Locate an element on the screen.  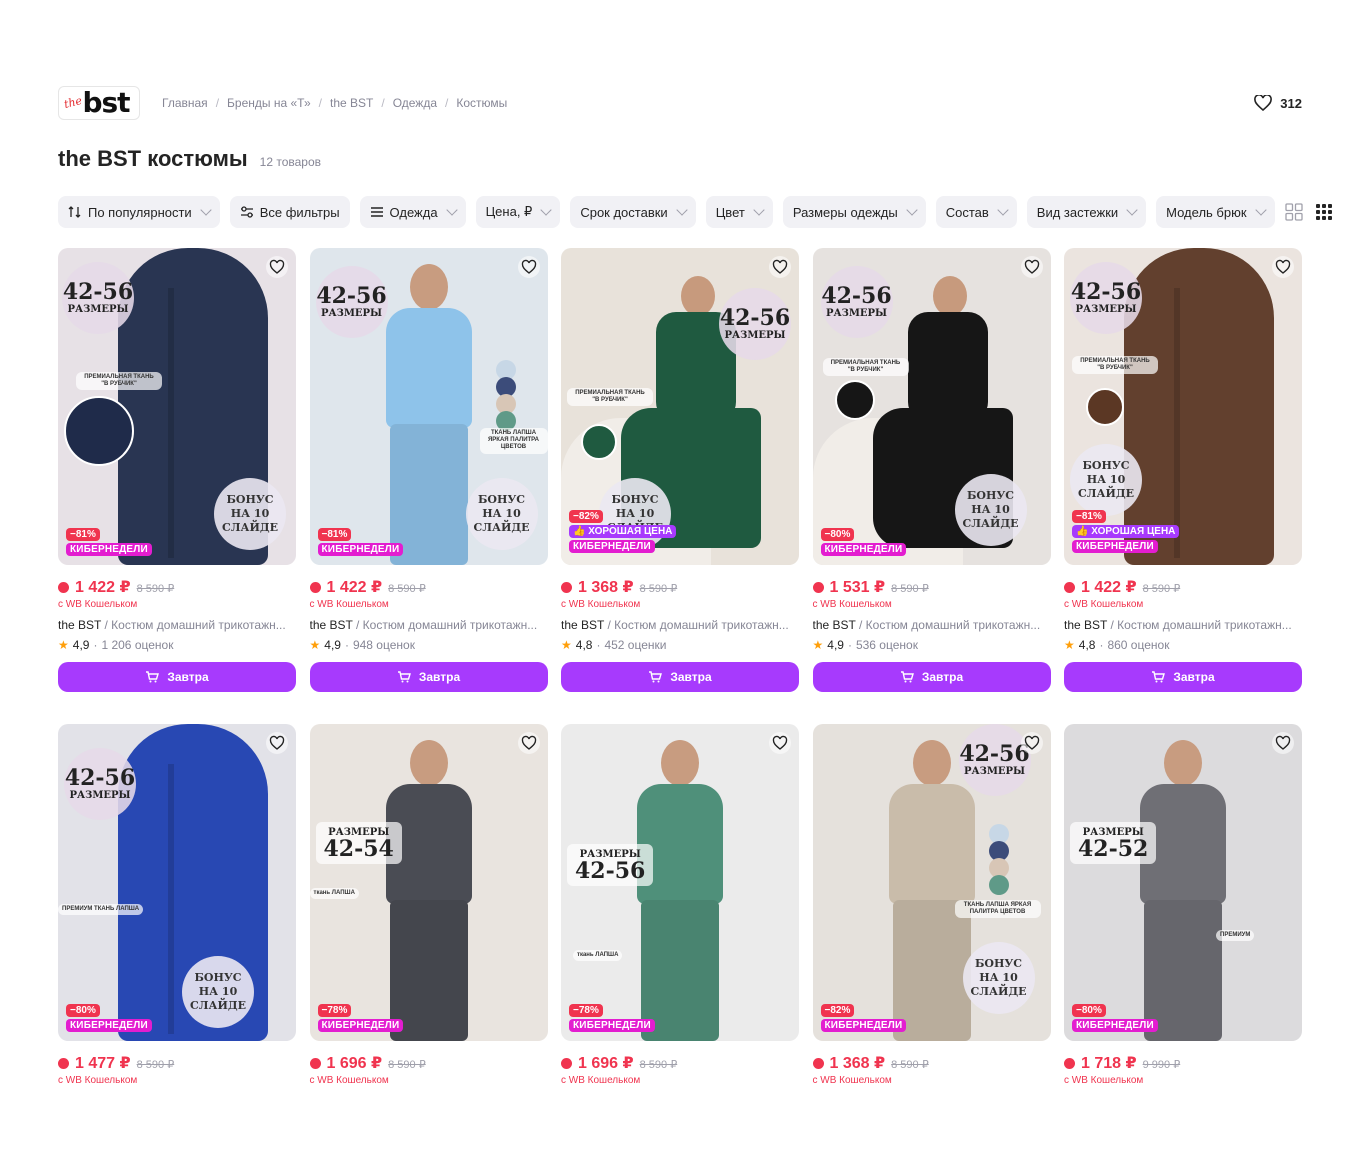
bonus-badge: БОНУСНА 10СЛАЙДЕ is located at coordinates (998, 978).